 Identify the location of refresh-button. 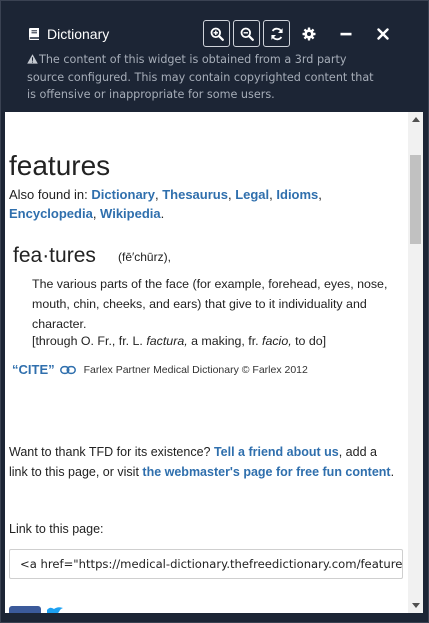
(276, 33).